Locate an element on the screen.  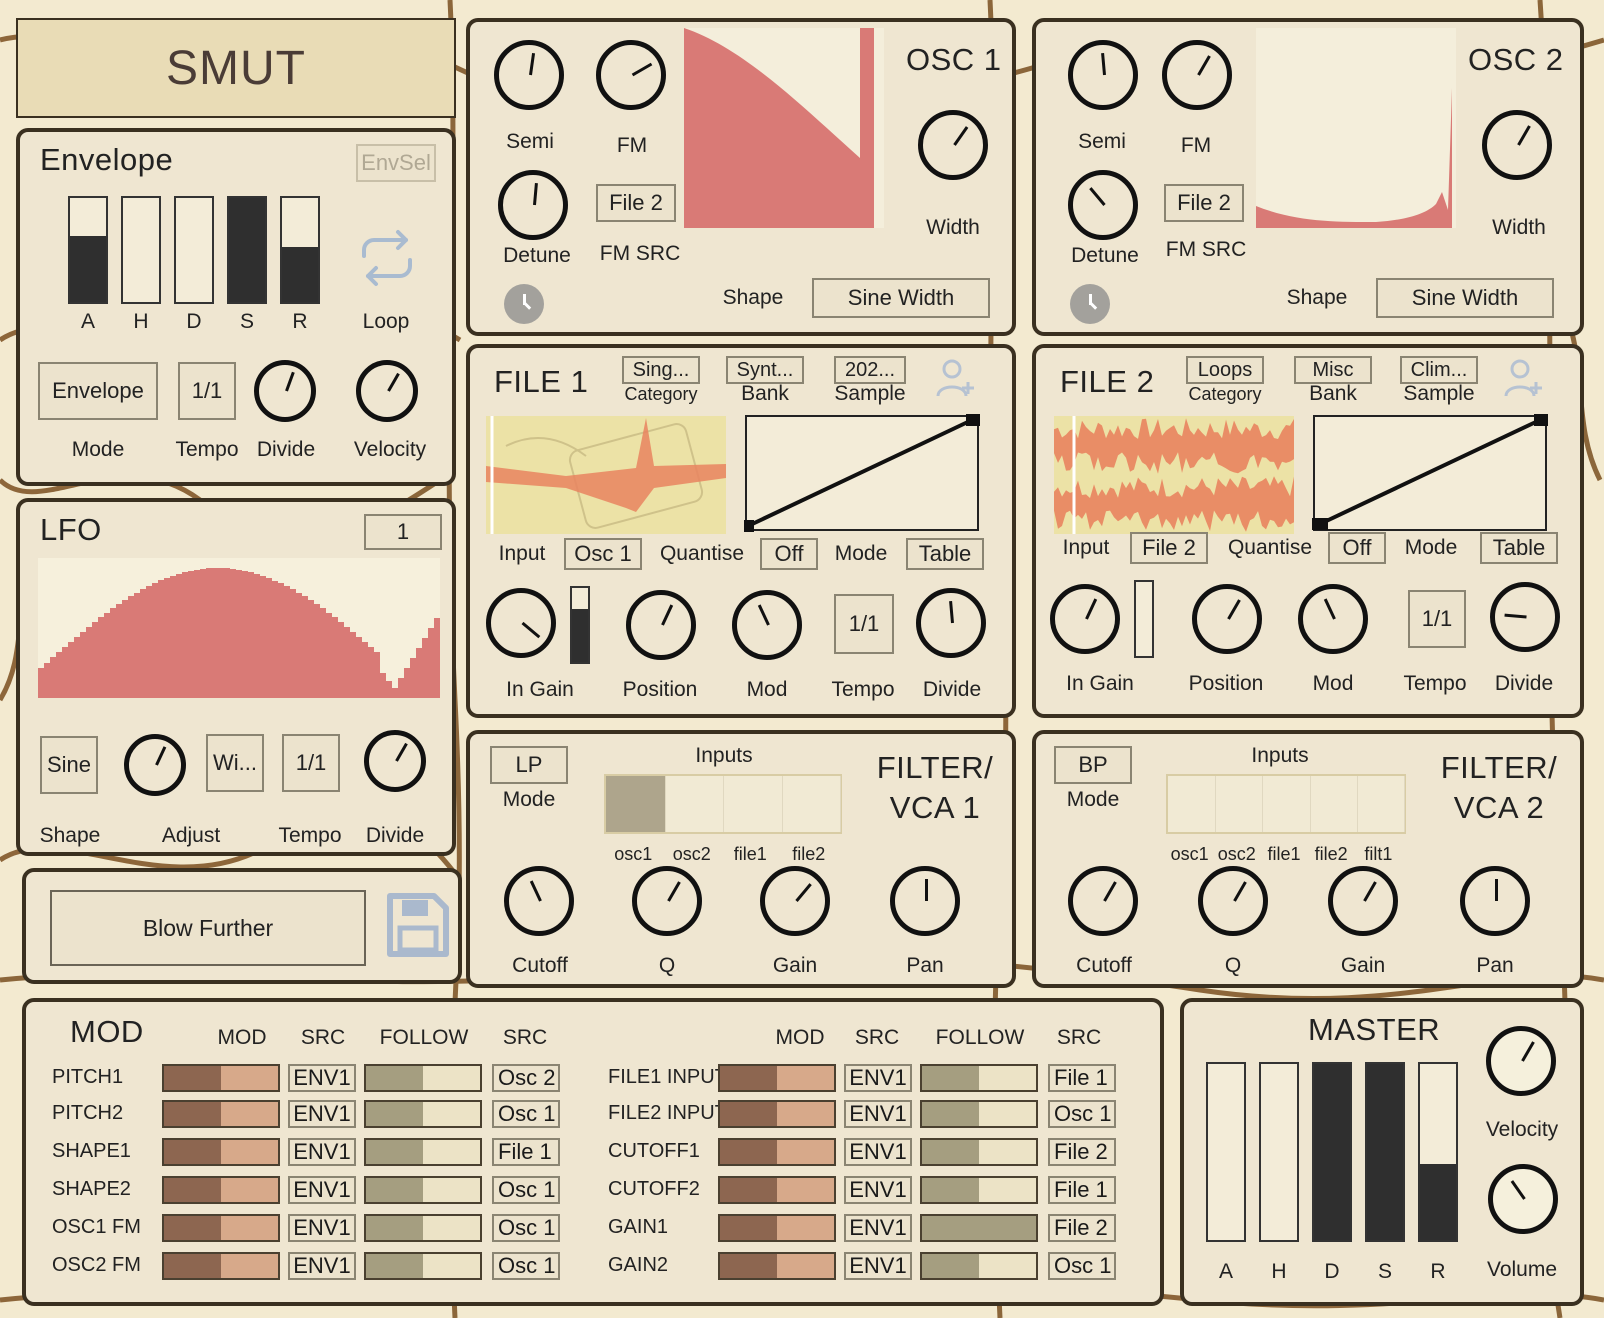
file2-mapping-curve is located at coordinates (1431, 473).